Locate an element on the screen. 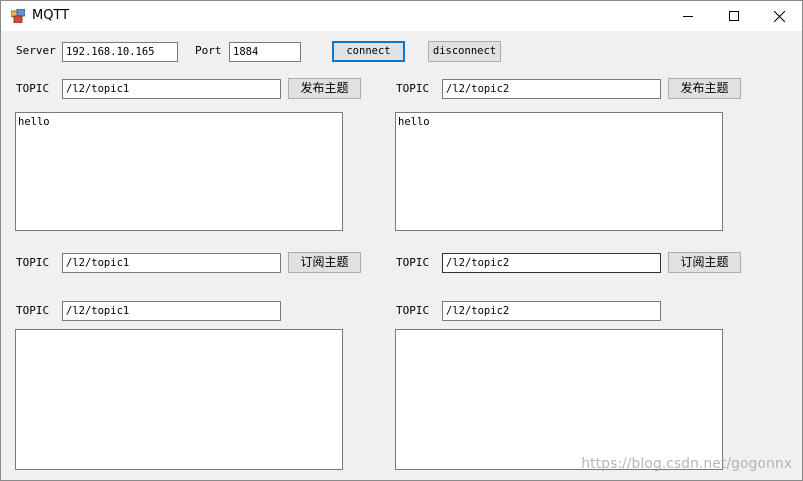 The width and height of the screenshot is (803, 481). received-topic-input-2: /l2/topic2 is located at coordinates (551, 311).